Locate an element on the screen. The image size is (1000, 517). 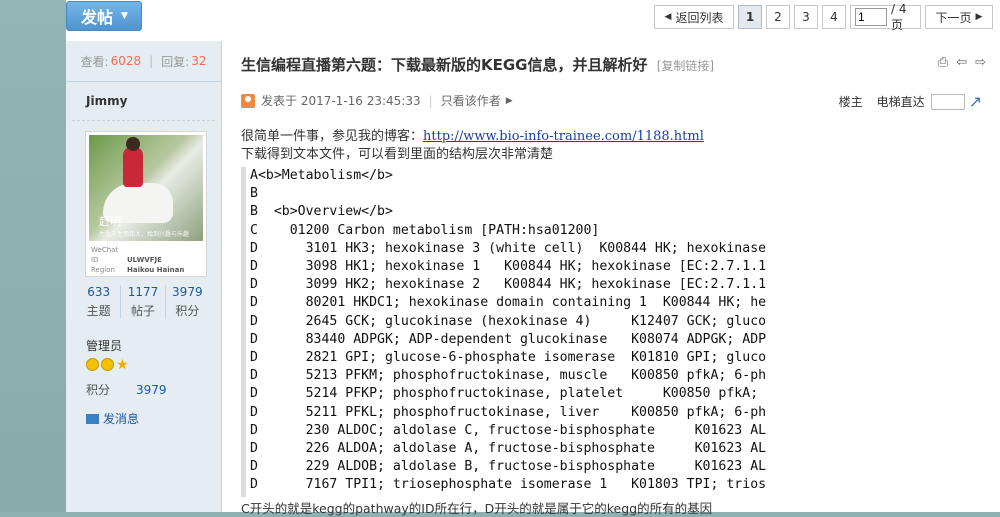
avatar-image: 赶明 为此人生而伟大，找到兴趣与乐趣 is located at coordinates (146, 188).